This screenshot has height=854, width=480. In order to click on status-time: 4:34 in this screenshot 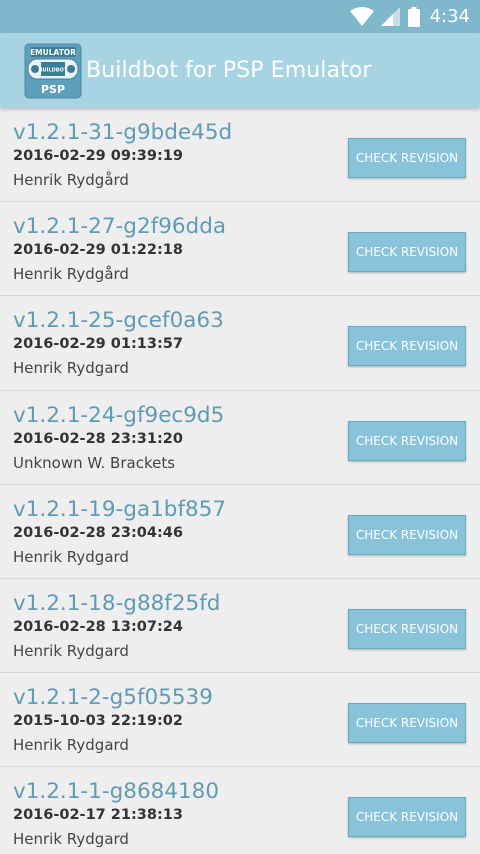, I will do `click(449, 16)`.